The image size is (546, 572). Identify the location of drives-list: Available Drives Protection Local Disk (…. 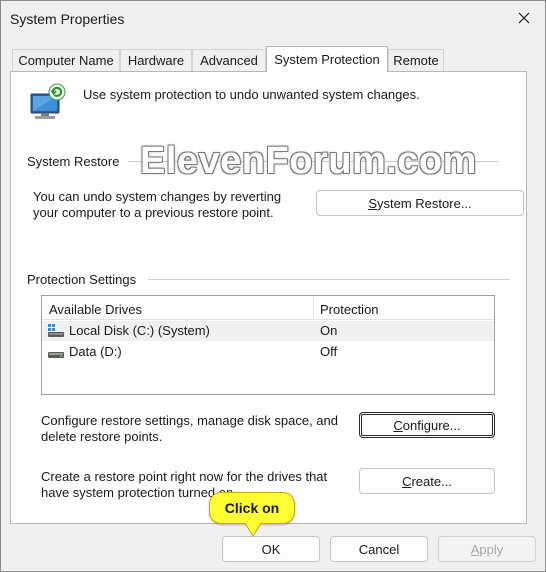
(268, 345).